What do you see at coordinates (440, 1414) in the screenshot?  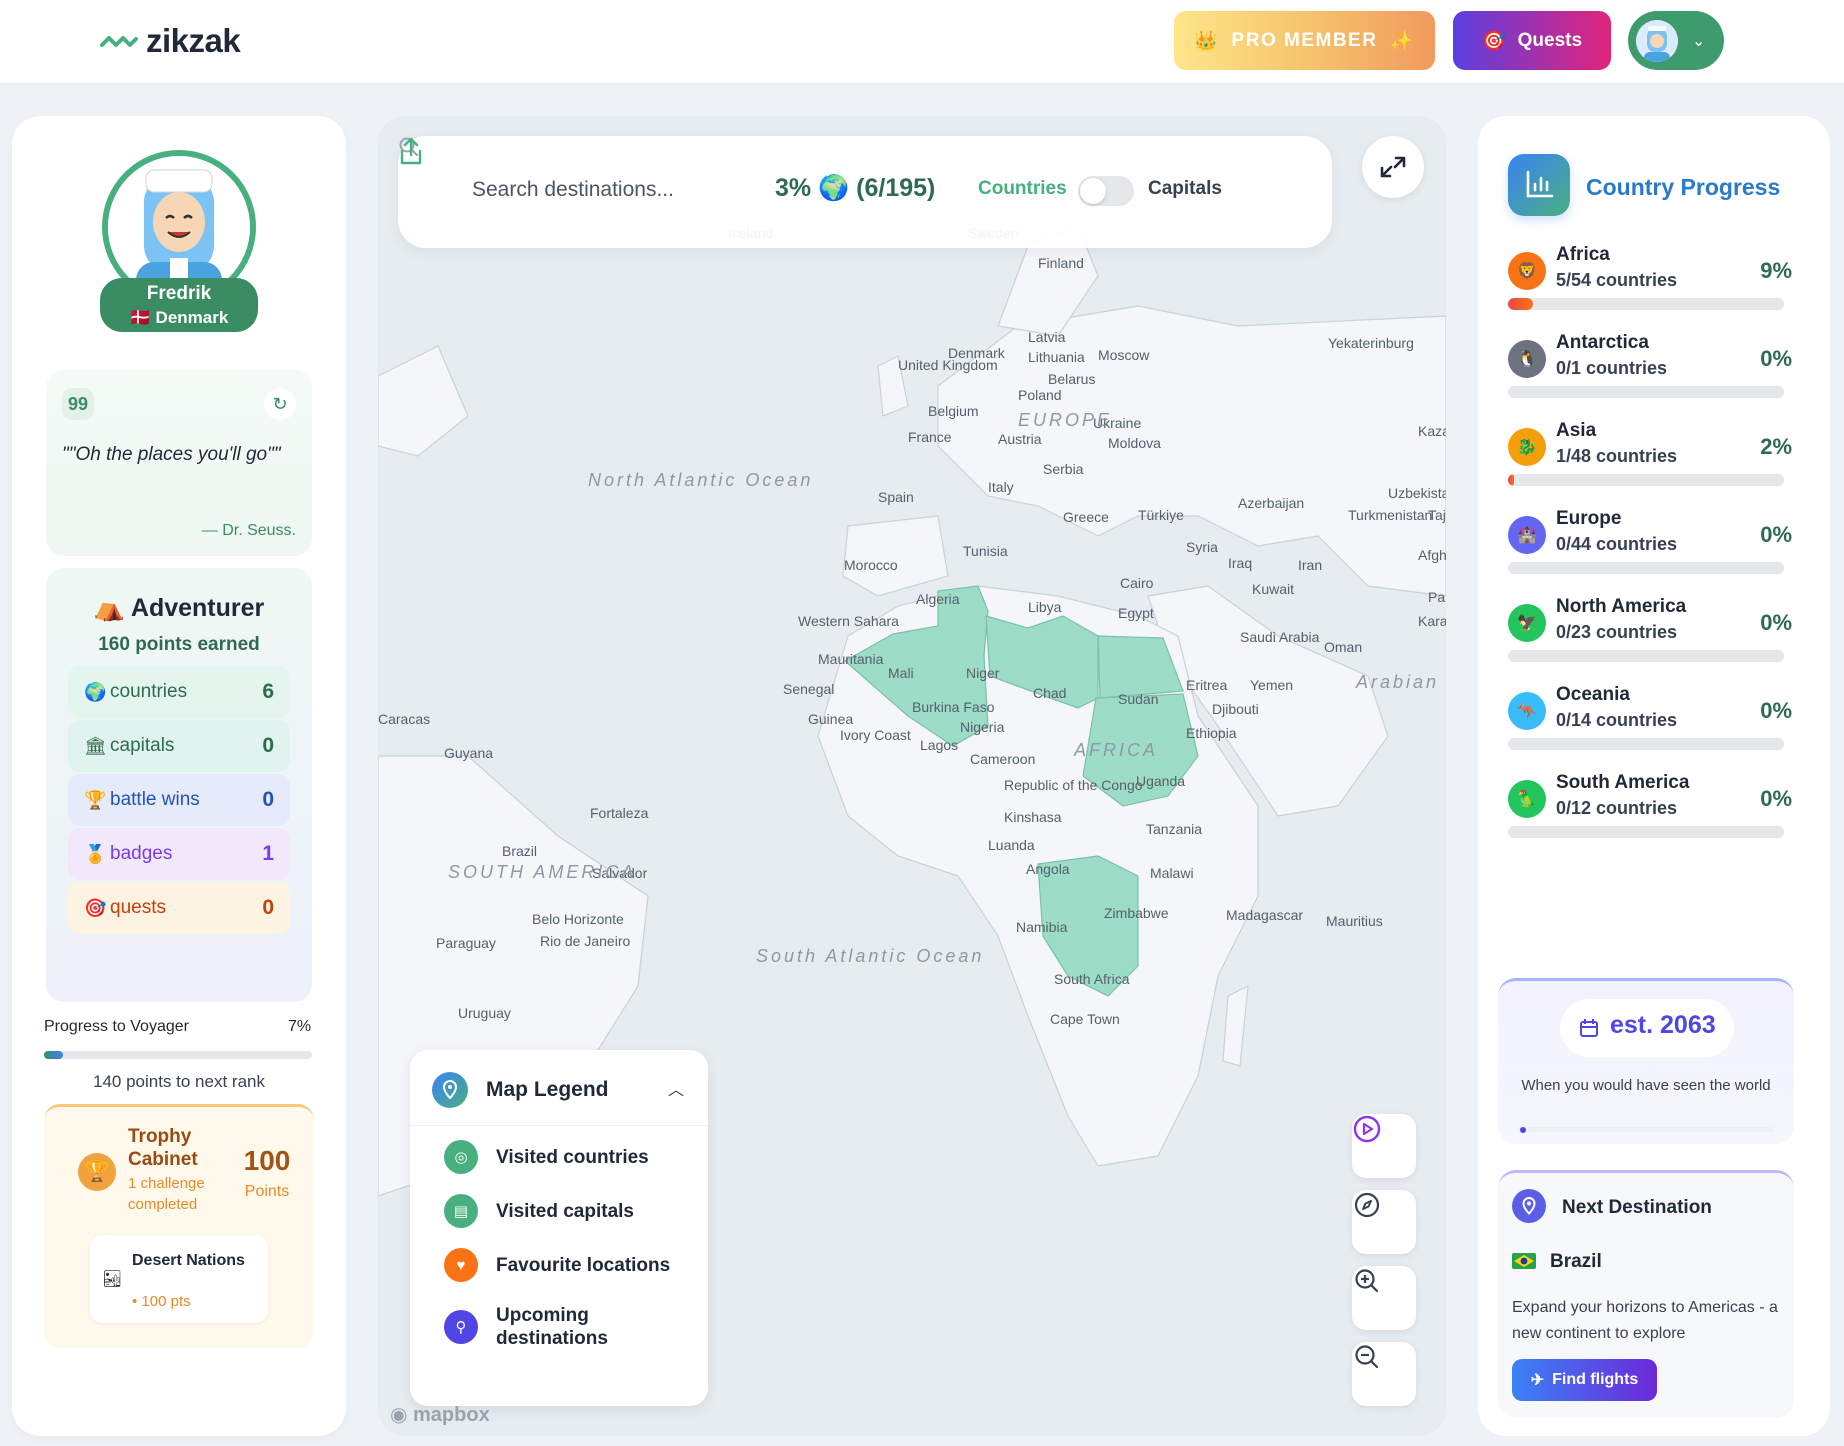 I see `mapbox-attribution: ◉ mapbox` at bounding box center [440, 1414].